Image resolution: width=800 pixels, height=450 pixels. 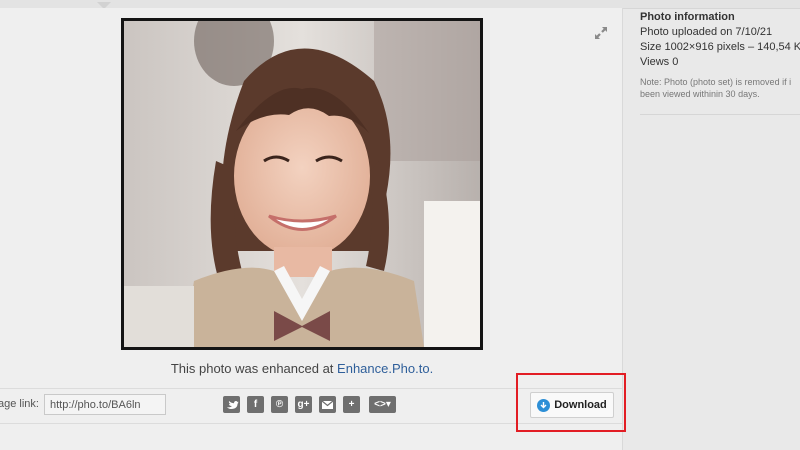 I want to click on pinterest-share-button: ℗, so click(x=279, y=404).